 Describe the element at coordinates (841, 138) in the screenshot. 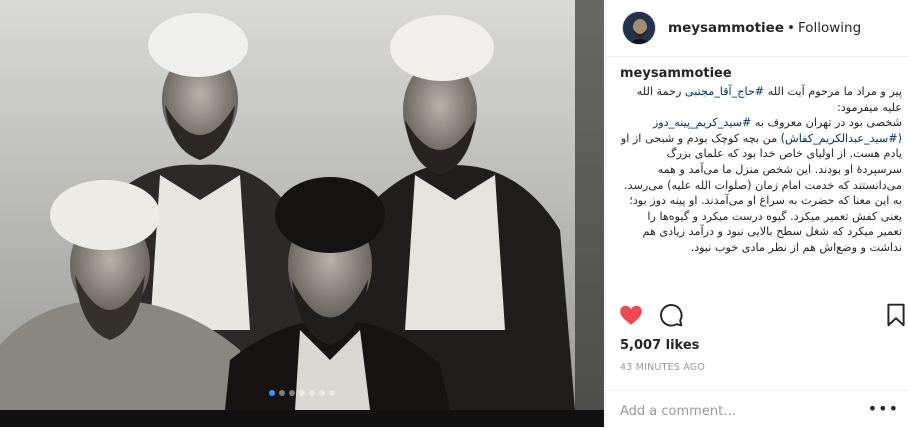

I see `hashtag-link: (#سید_عبدالکریم_کفاش)` at that location.